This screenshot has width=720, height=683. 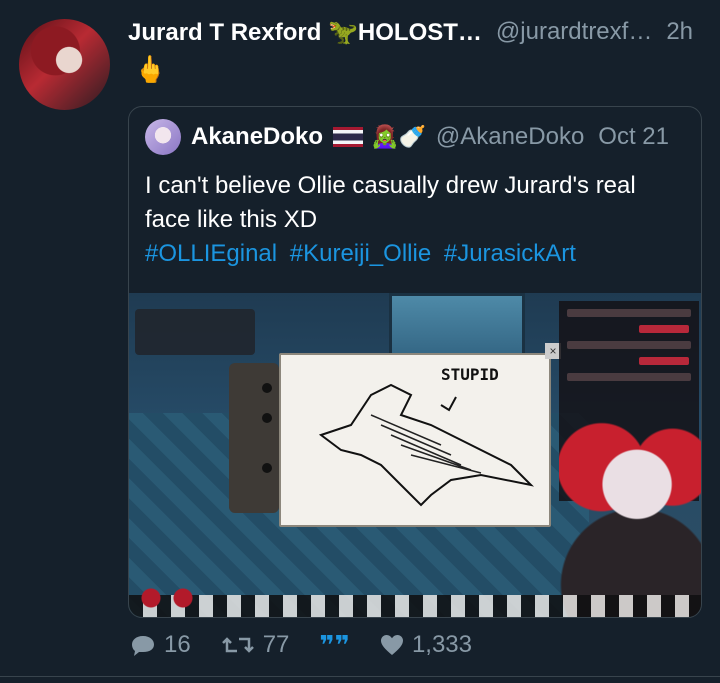 What do you see at coordinates (334, 645) in the screenshot?
I see `quote-tweet-icon: ❞❞` at bounding box center [334, 645].